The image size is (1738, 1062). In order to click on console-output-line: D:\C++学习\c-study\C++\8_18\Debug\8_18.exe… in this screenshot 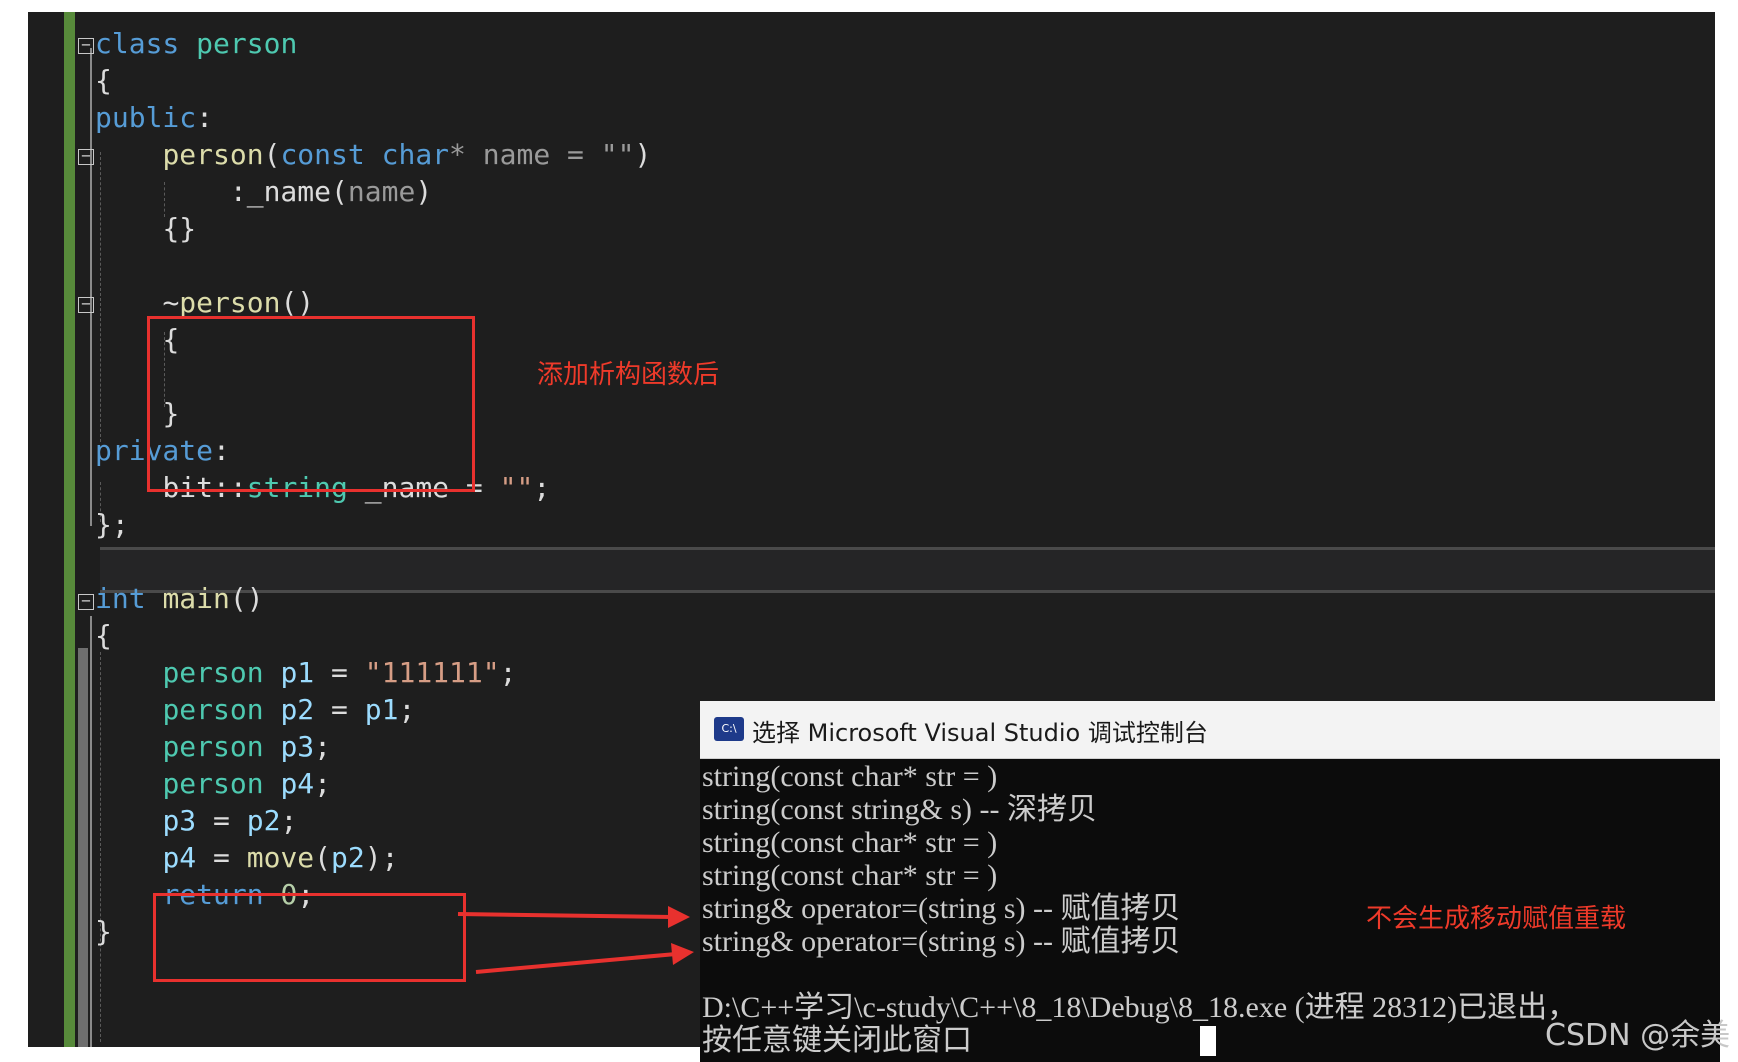, I will do `click(1140, 1007)`.